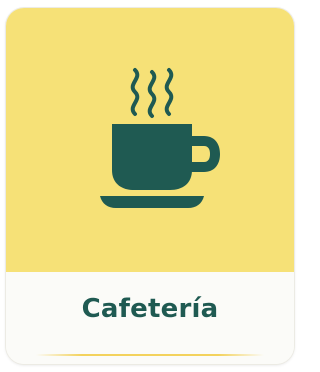 The image size is (320, 372). Describe the element at coordinates (150, 309) in the screenshot. I see `card-label: Cafetería` at that location.